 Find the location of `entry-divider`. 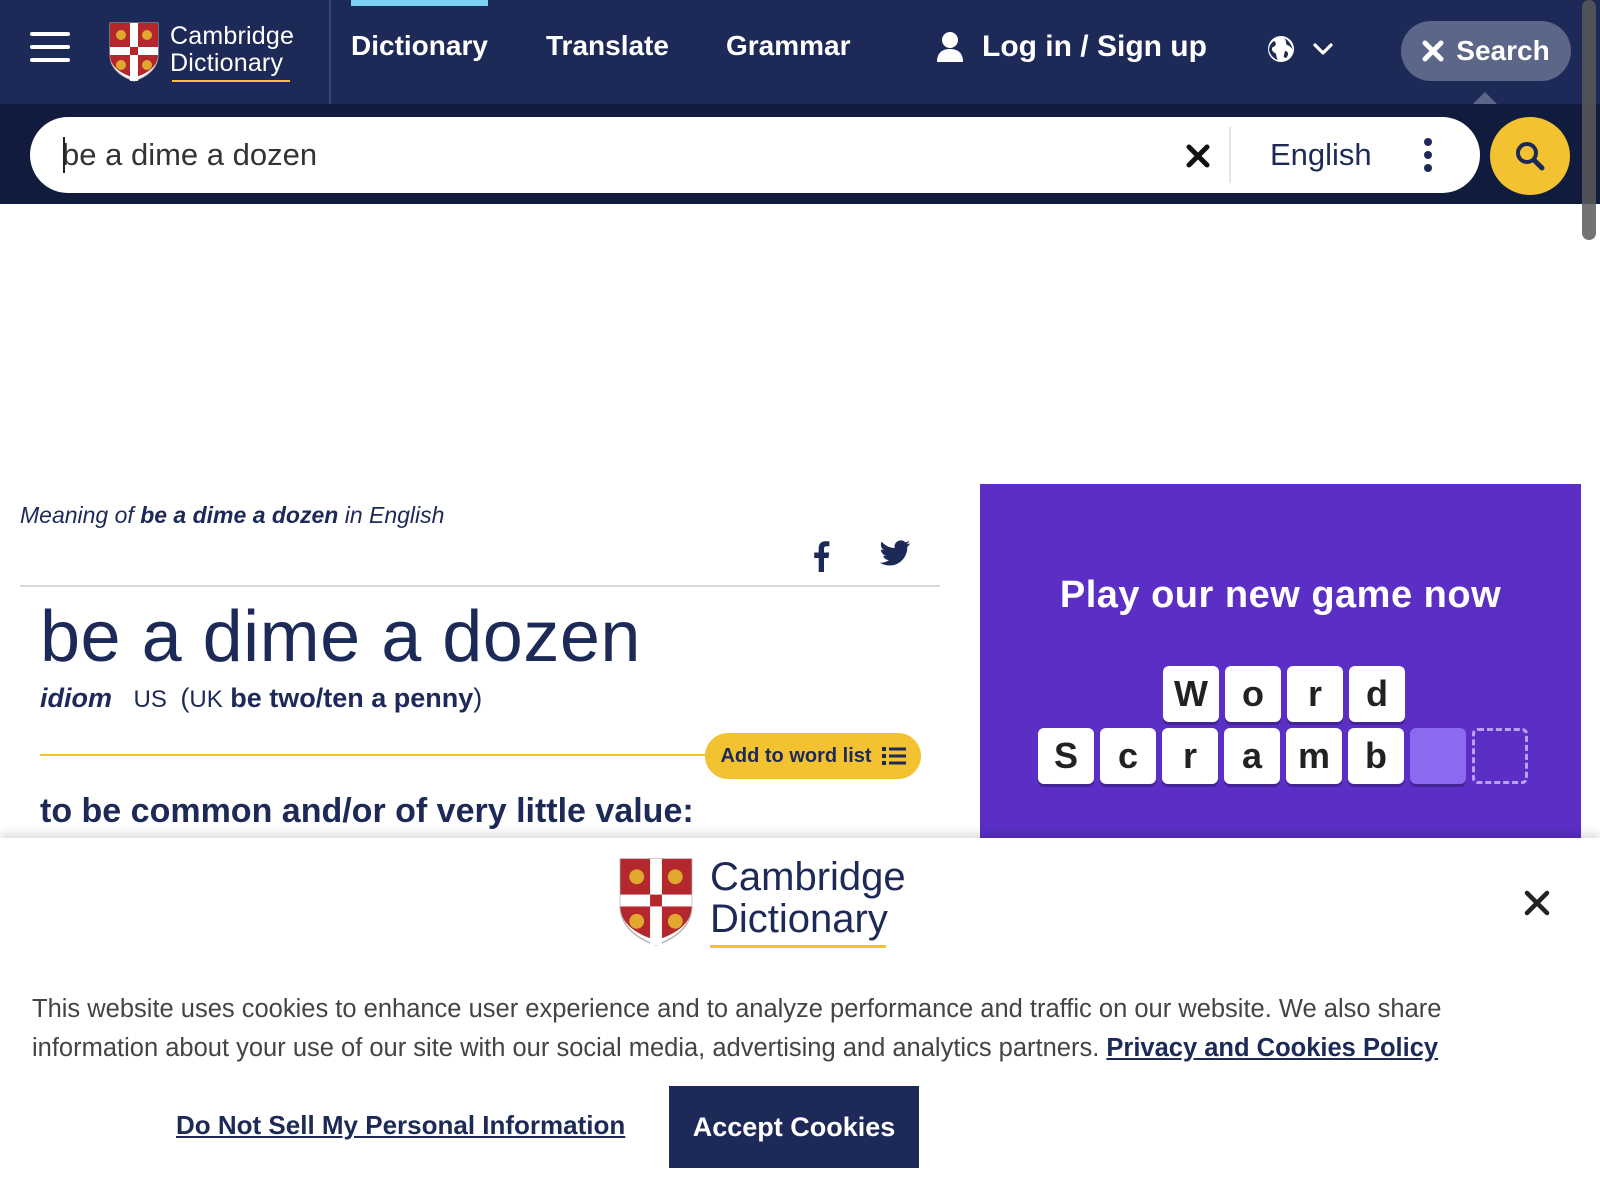

entry-divider is located at coordinates (480, 586).